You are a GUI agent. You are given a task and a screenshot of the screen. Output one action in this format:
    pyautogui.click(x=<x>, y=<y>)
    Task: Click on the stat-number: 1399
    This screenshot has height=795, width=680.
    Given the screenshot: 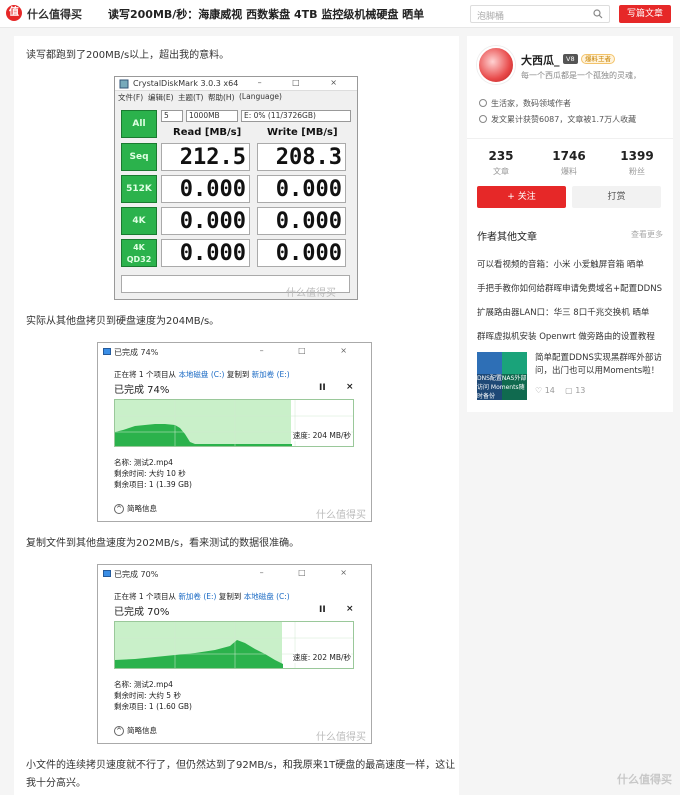 What is the action you would take?
    pyautogui.click(x=637, y=156)
    